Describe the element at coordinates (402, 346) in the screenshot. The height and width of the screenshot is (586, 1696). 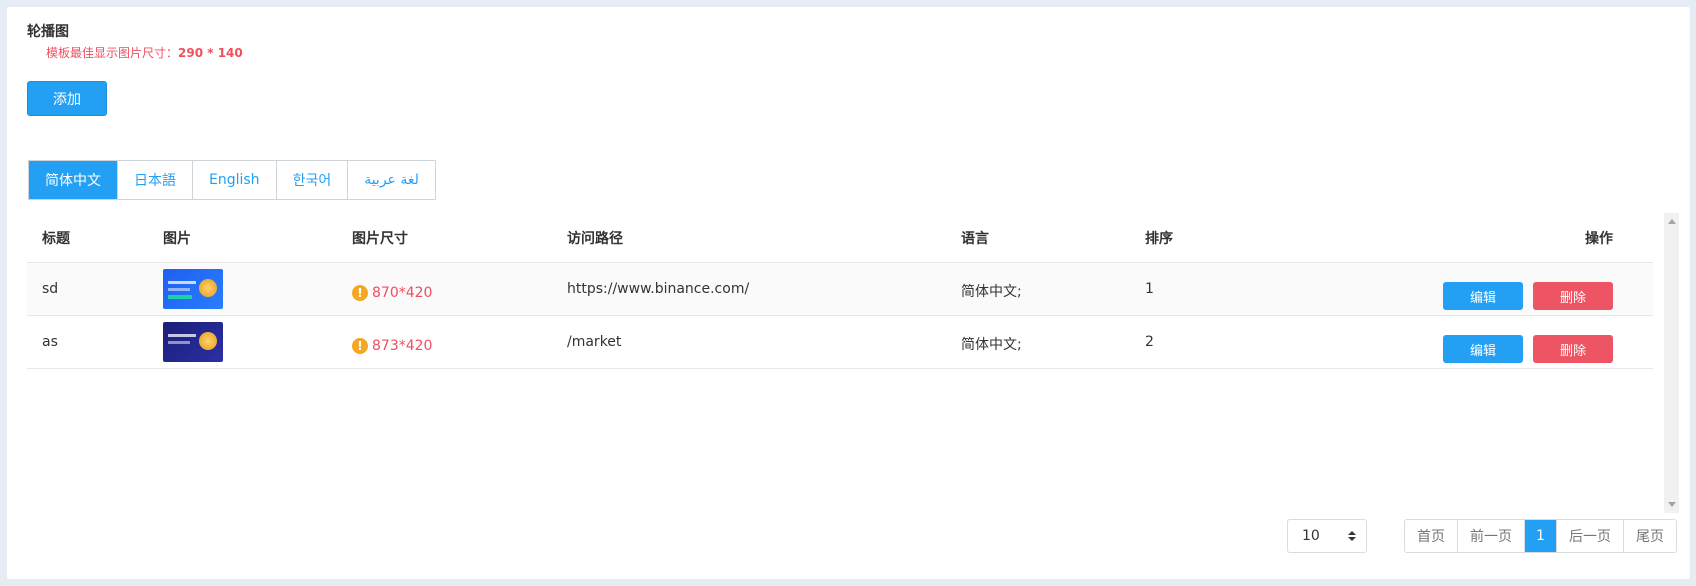
I see `image-size-value: 873*420` at that location.